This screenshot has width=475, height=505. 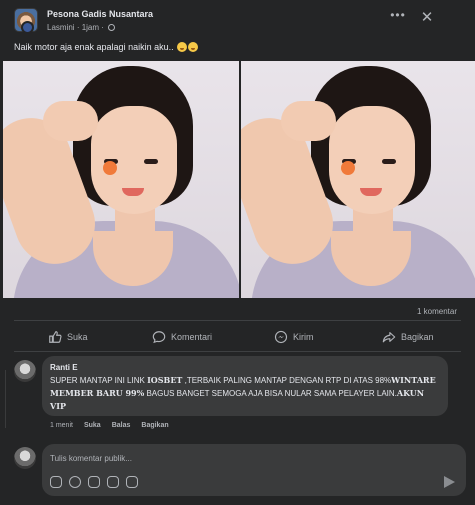 I want to click on user-avatar, so click(x=25, y=458).